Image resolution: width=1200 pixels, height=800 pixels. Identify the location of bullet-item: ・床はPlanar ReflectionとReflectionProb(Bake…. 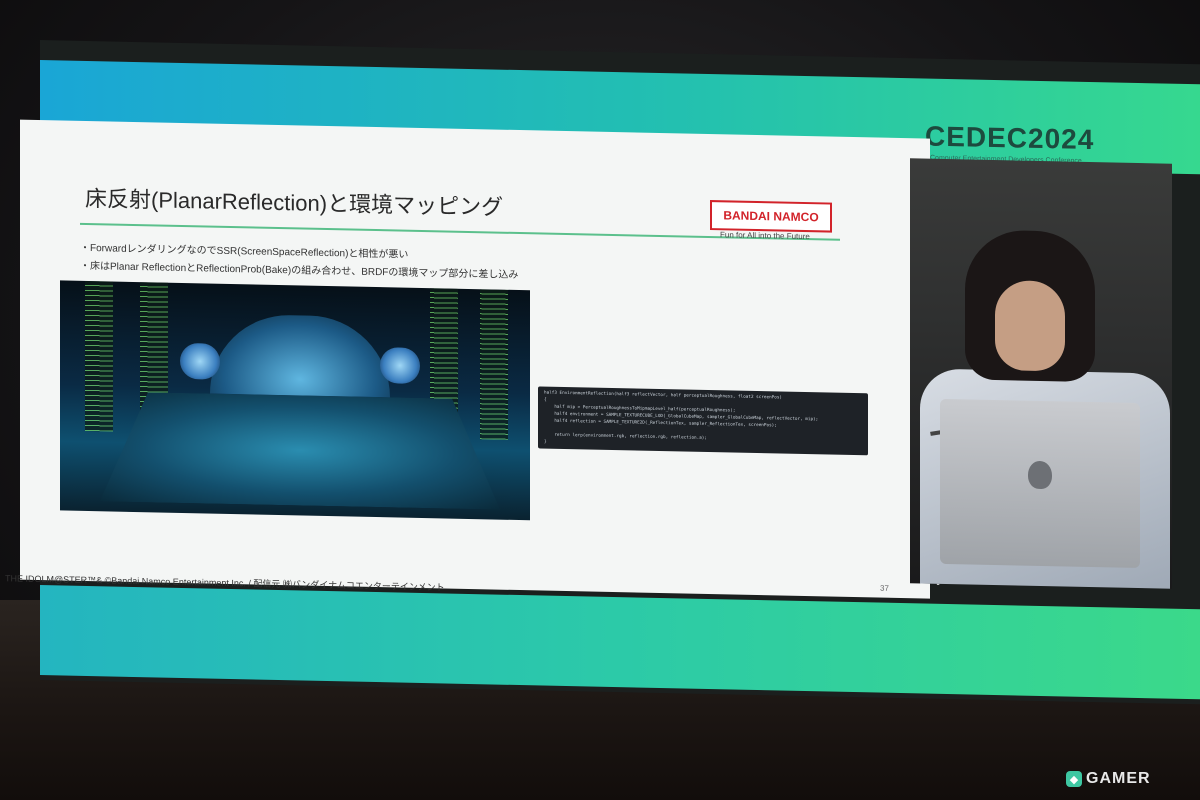
(299, 271).